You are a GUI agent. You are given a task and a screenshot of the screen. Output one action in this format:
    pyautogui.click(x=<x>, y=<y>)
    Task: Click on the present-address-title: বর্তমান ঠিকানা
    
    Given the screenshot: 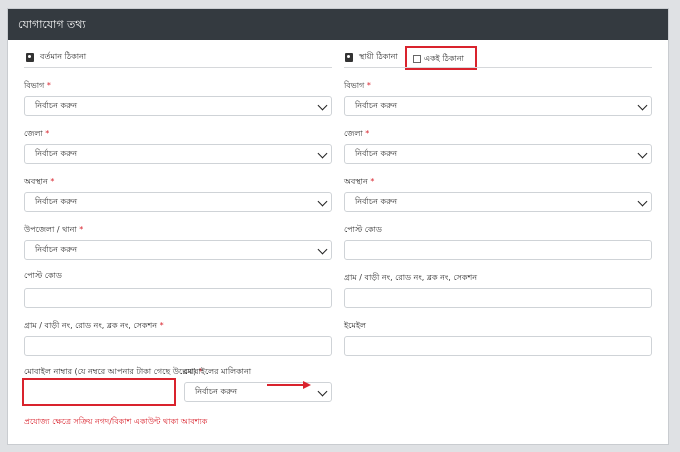 What is the action you would take?
    pyautogui.click(x=56, y=57)
    